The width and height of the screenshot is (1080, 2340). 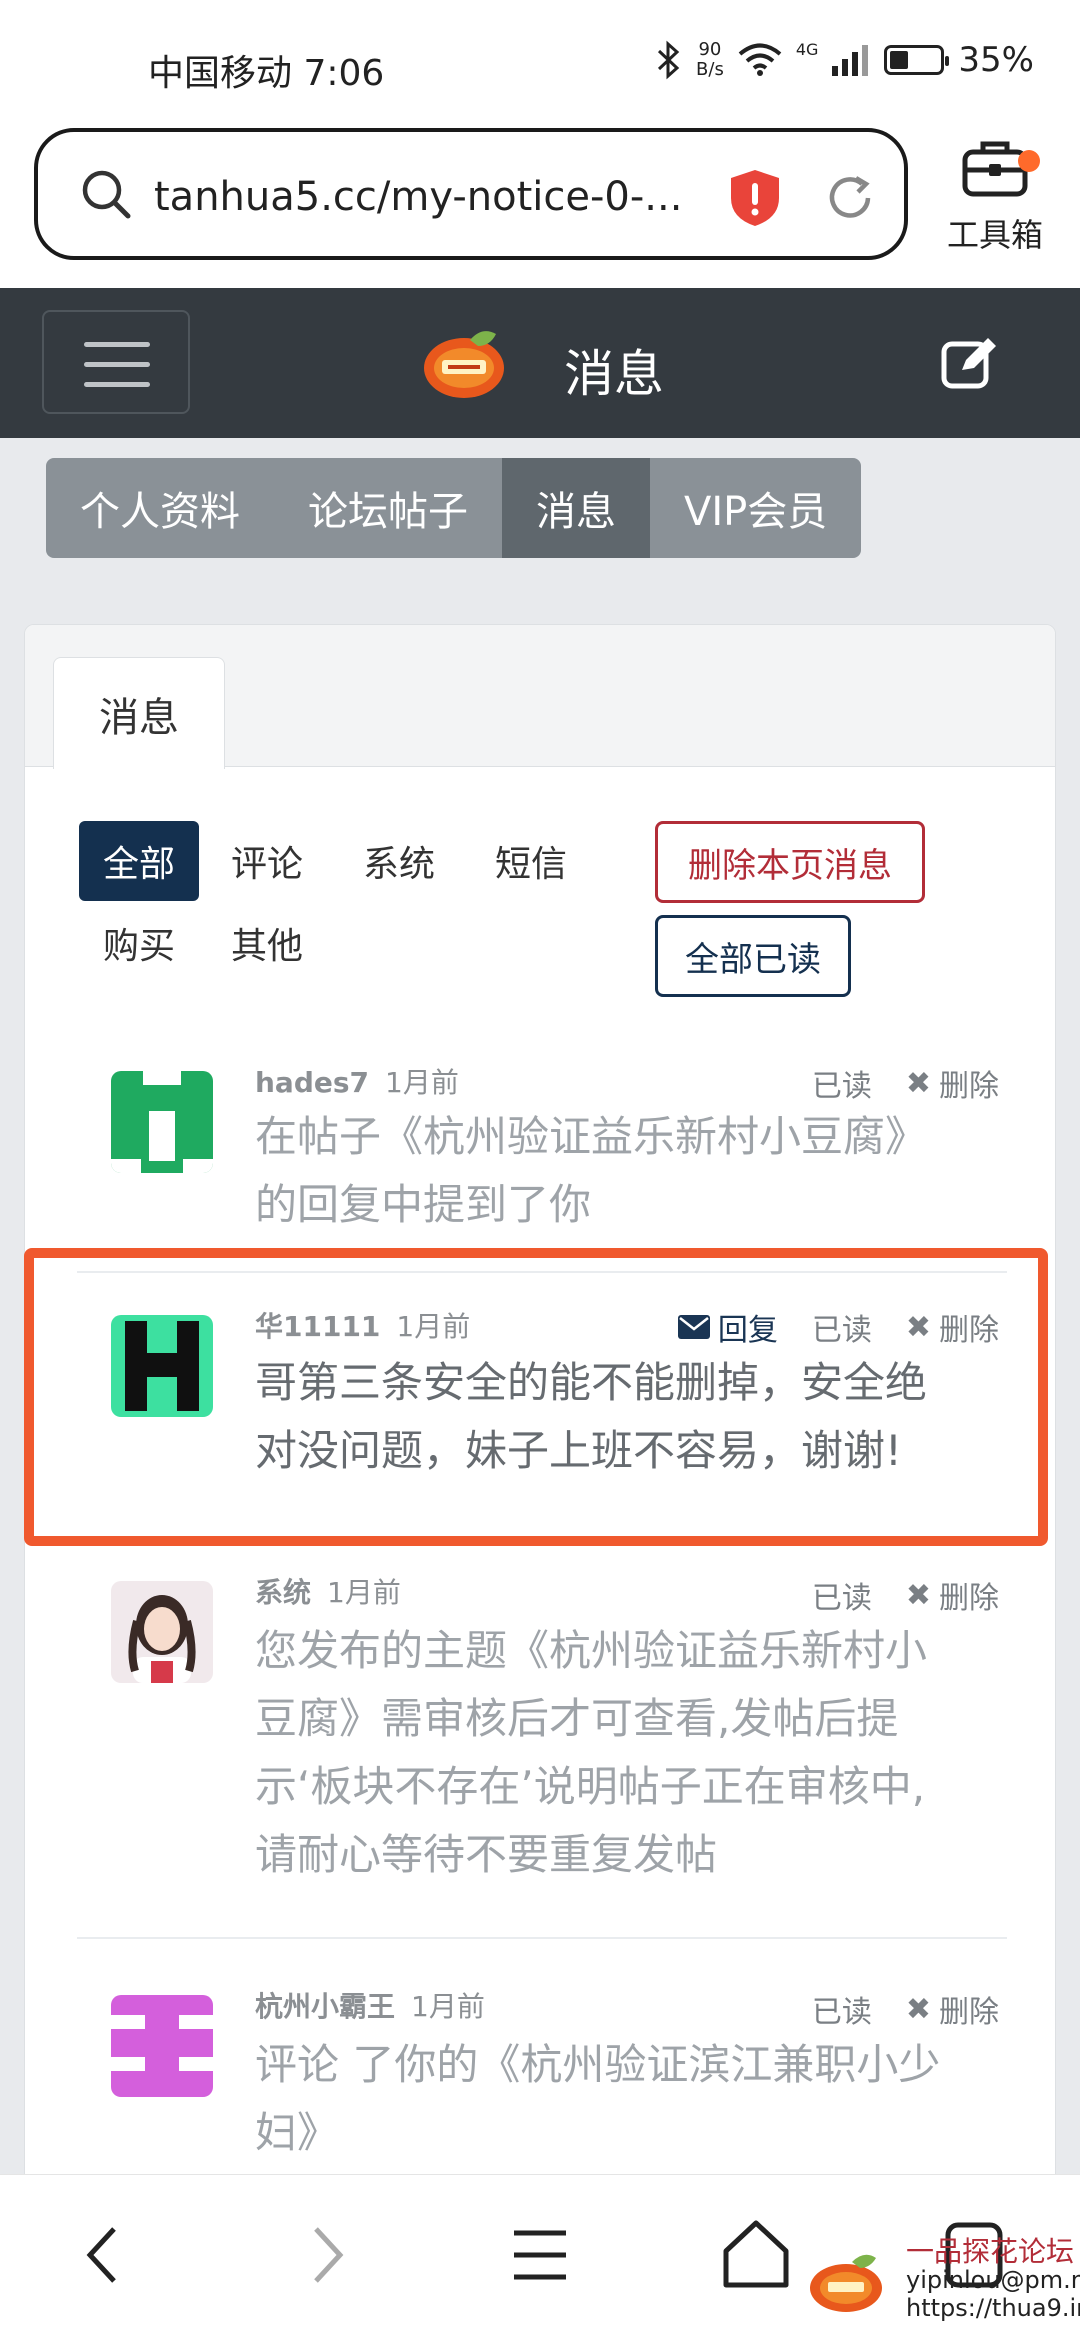 What do you see at coordinates (267, 861) in the screenshot?
I see `filter-comment: 评论` at bounding box center [267, 861].